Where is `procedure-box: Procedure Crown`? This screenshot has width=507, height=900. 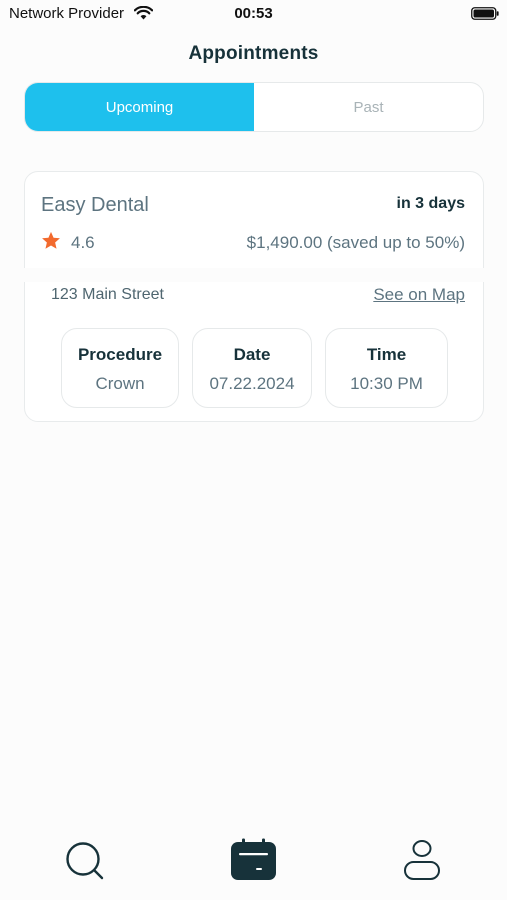
procedure-box: Procedure Crown is located at coordinates (120, 368).